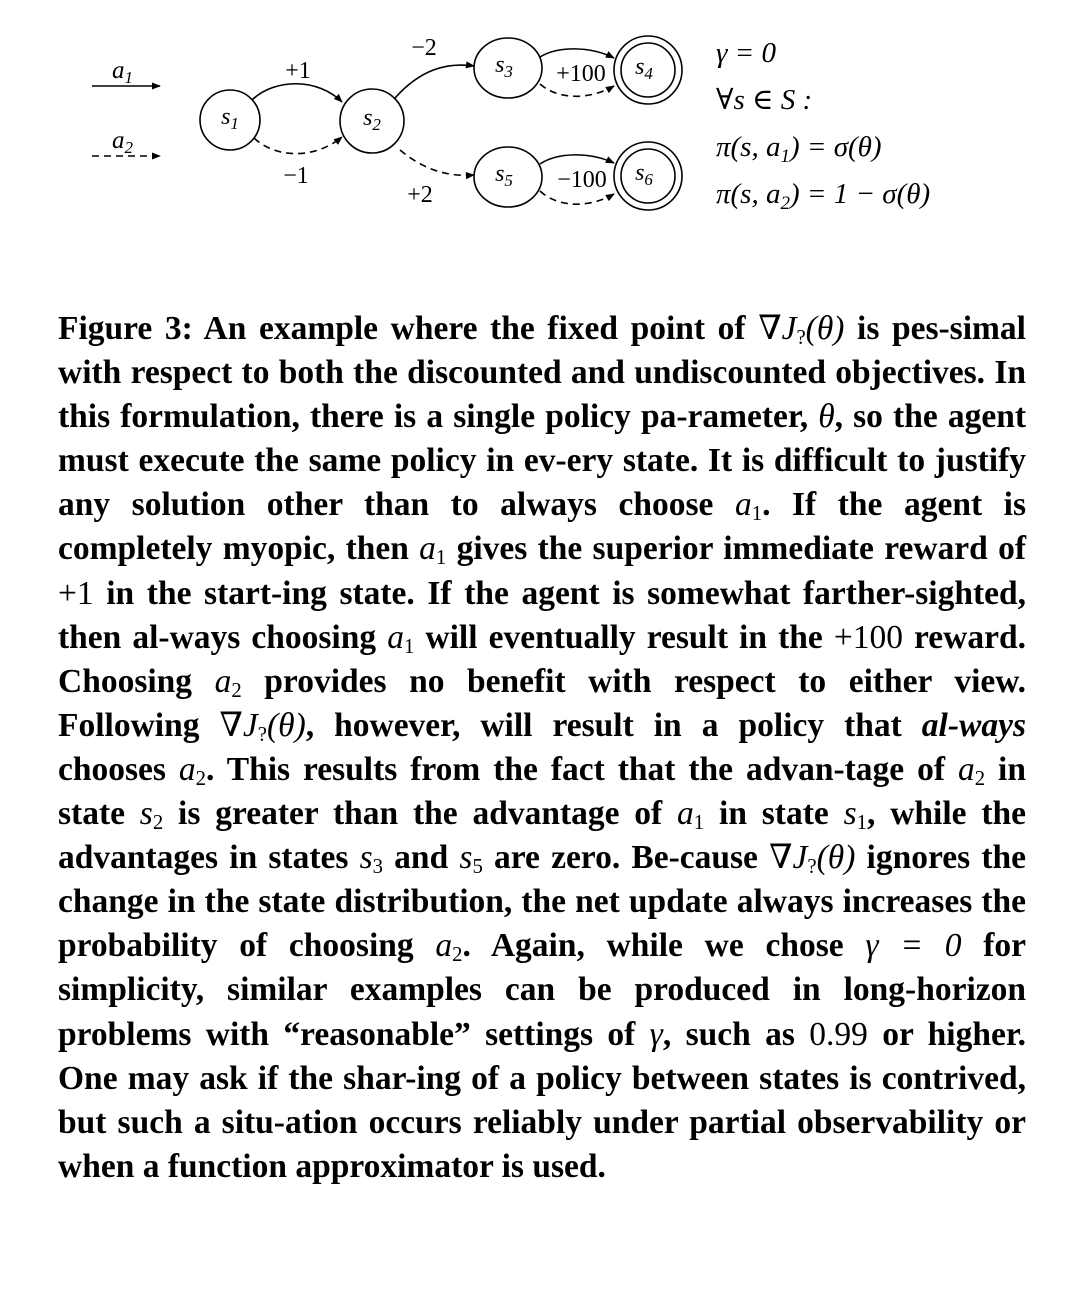 This screenshot has width=1072, height=1304. I want to click on edge-s2-s3-a1, so click(434, 80).